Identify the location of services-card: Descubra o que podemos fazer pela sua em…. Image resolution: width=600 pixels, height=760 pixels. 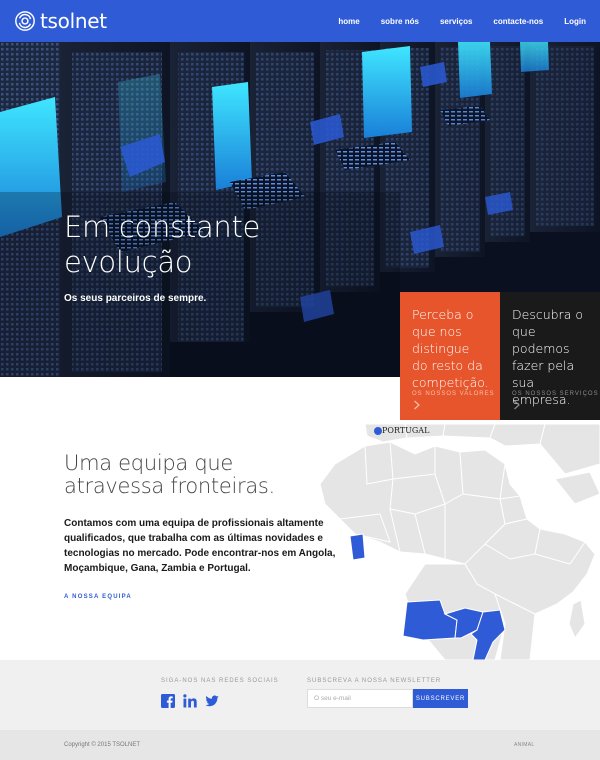
(550, 356).